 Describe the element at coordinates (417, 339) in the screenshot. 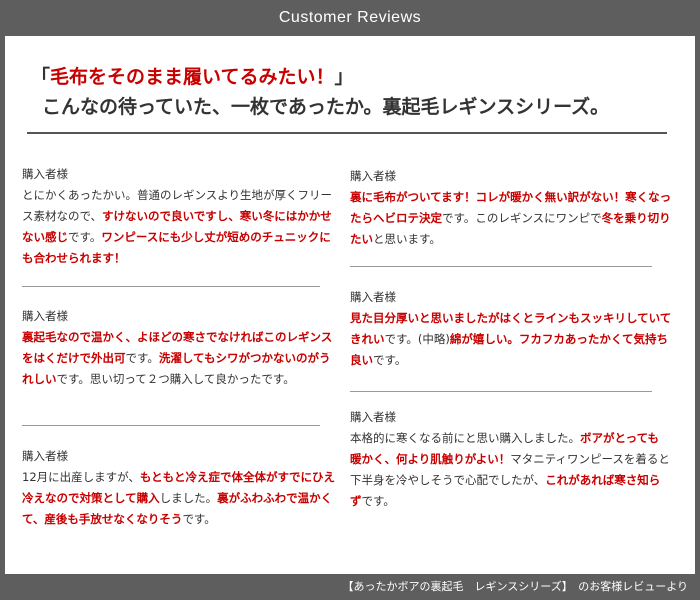

I see `review-phrase: です。(中略)` at that location.